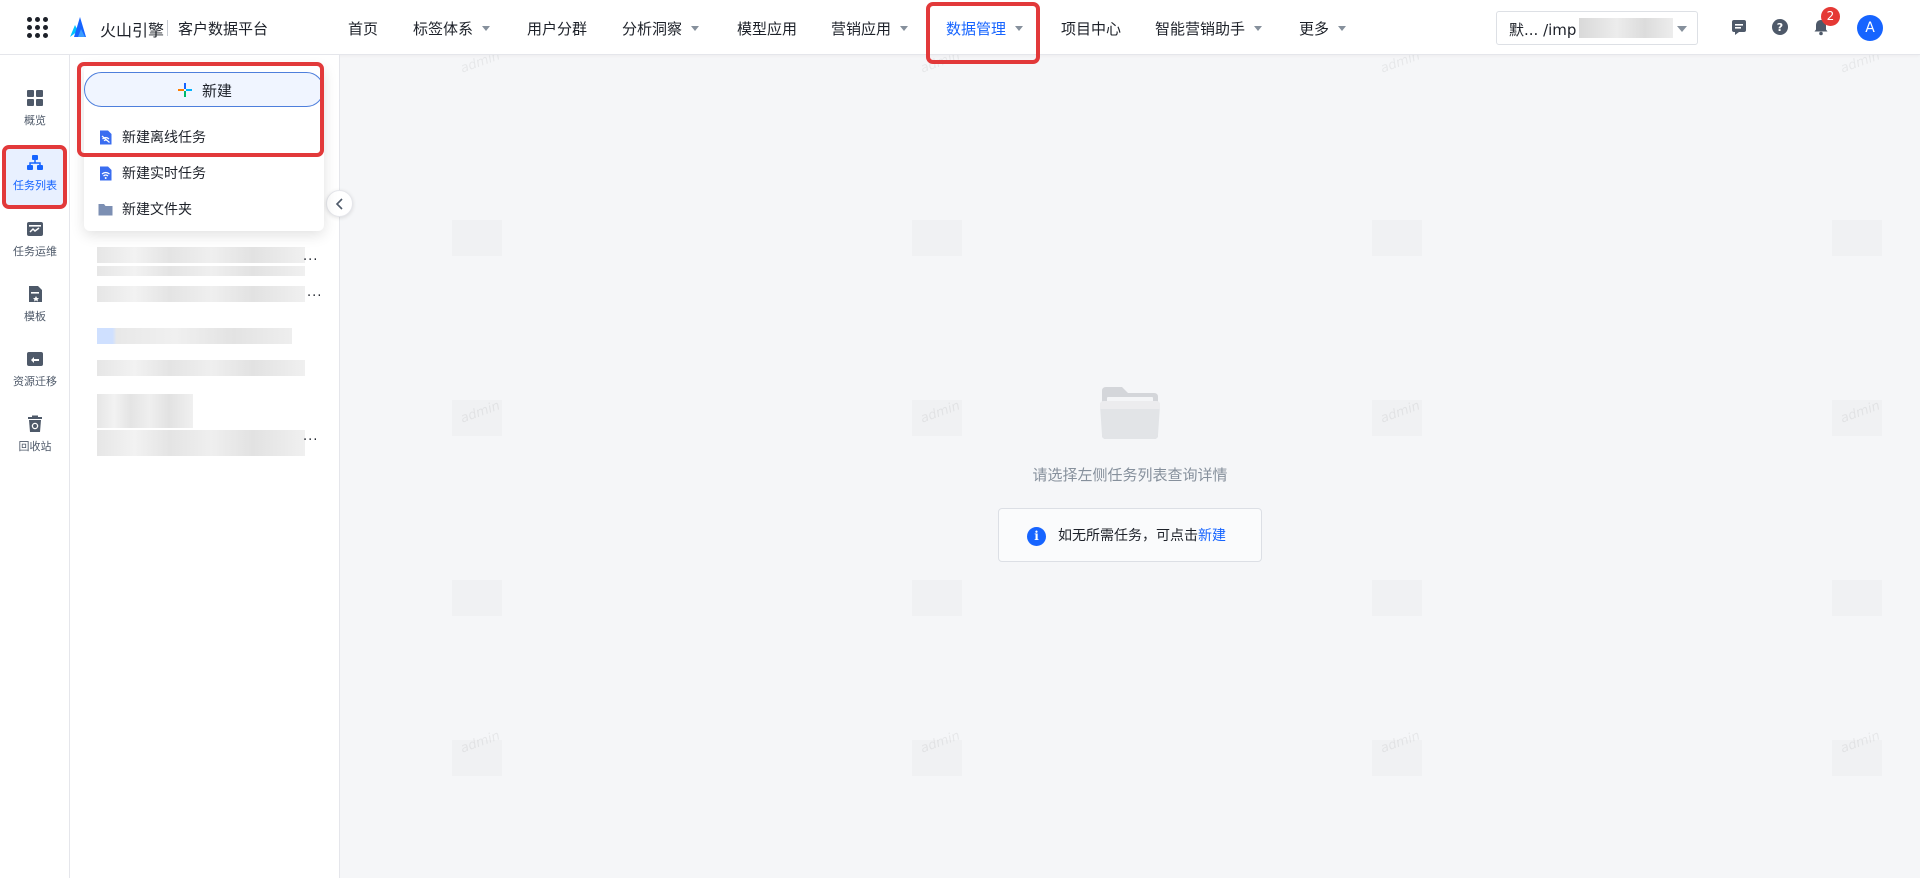 Image resolution: width=1920 pixels, height=878 pixels. I want to click on nav-smart-marketing-assistant: 智能营销助手, so click(1209, 28).